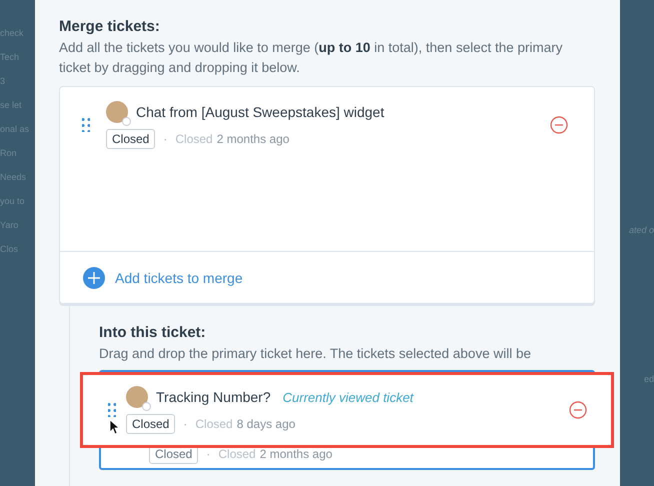 This screenshot has width=654, height=486. What do you see at coordinates (315, 354) in the screenshot?
I see `section-description: Drag and drop the primary ticket here. The tickets selected above will be` at bounding box center [315, 354].